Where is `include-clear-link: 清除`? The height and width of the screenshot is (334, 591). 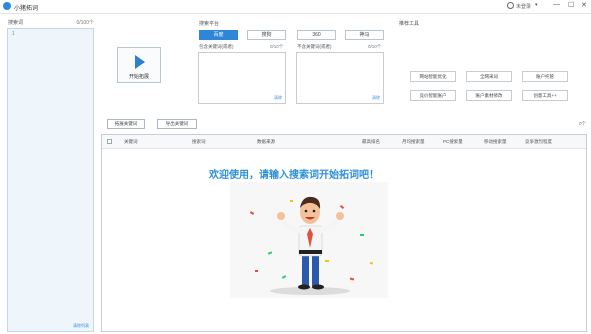 include-clear-link: 清除 is located at coordinates (278, 98).